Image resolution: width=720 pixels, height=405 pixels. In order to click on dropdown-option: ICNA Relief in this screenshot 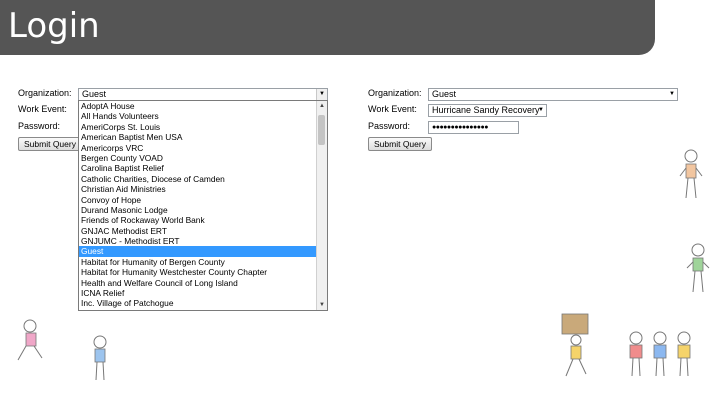, I will do `click(198, 293)`.